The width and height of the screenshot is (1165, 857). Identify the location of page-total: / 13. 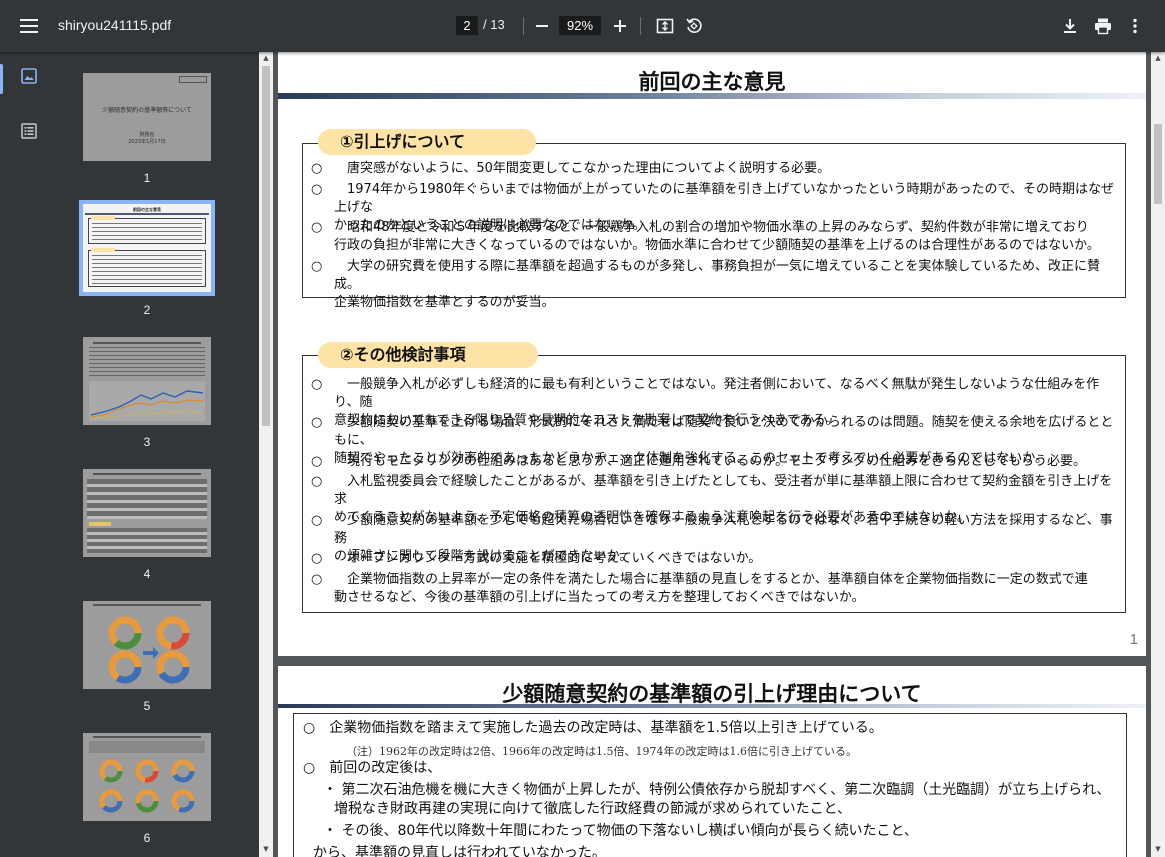
(494, 24).